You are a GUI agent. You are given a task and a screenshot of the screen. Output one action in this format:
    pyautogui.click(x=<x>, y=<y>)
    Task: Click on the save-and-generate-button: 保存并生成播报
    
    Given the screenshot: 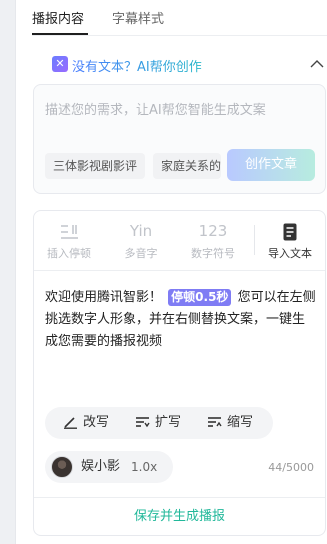 What is the action you would take?
    pyautogui.click(x=179, y=517)
    